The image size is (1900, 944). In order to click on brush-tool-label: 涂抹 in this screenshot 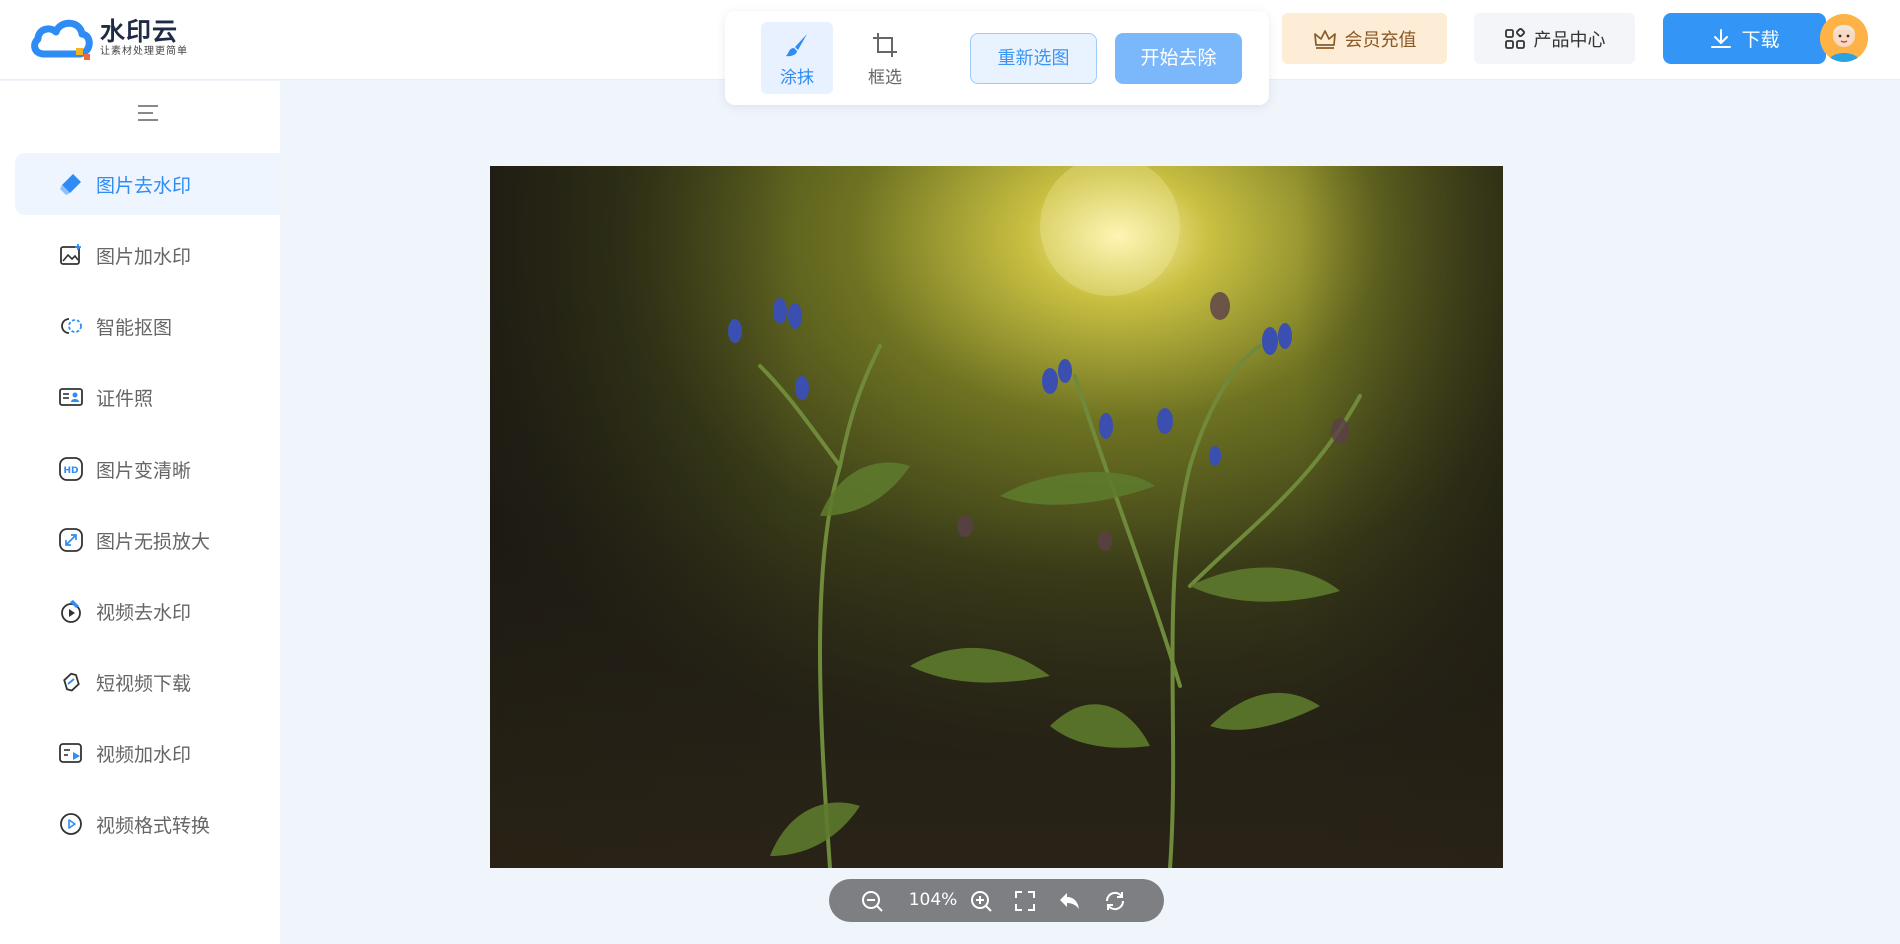, I will do `click(797, 78)`.